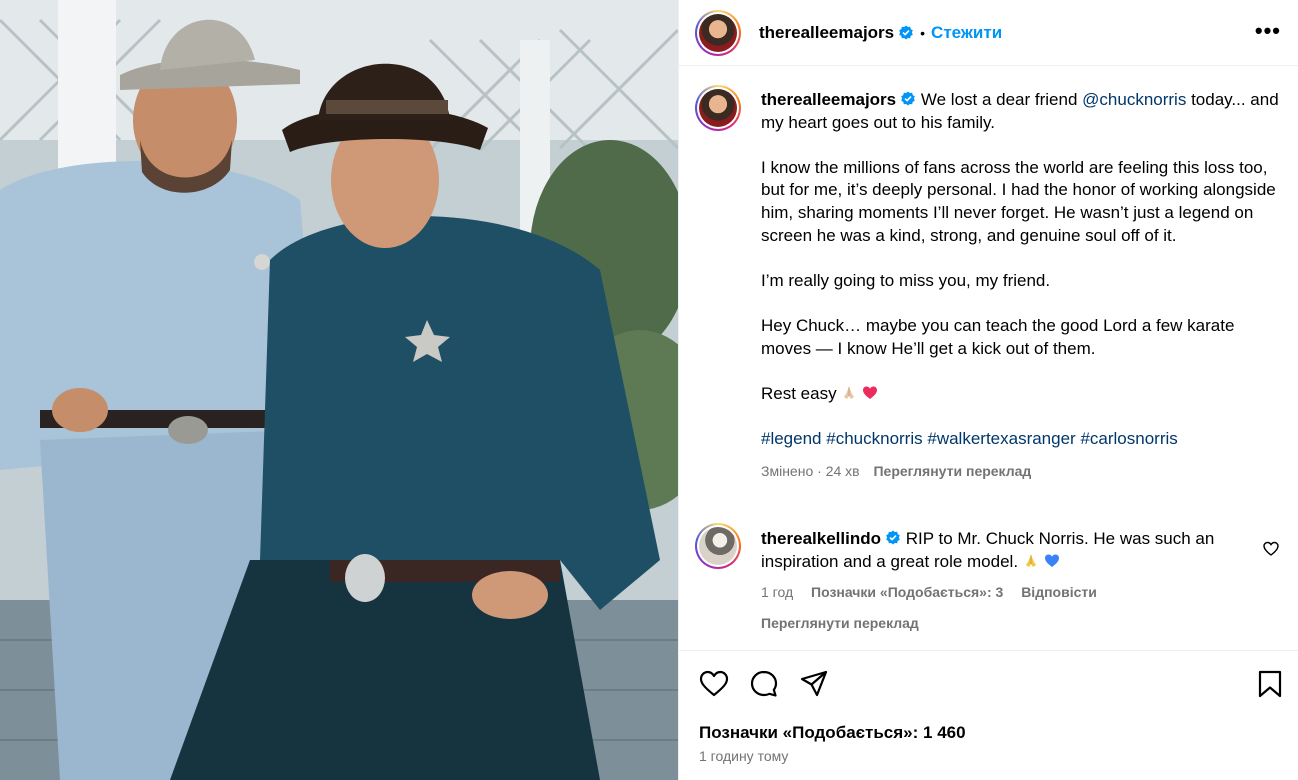 Image resolution: width=1298 pixels, height=780 pixels. What do you see at coordinates (787, 471) in the screenshot?
I see `edited-label: Змінено` at bounding box center [787, 471].